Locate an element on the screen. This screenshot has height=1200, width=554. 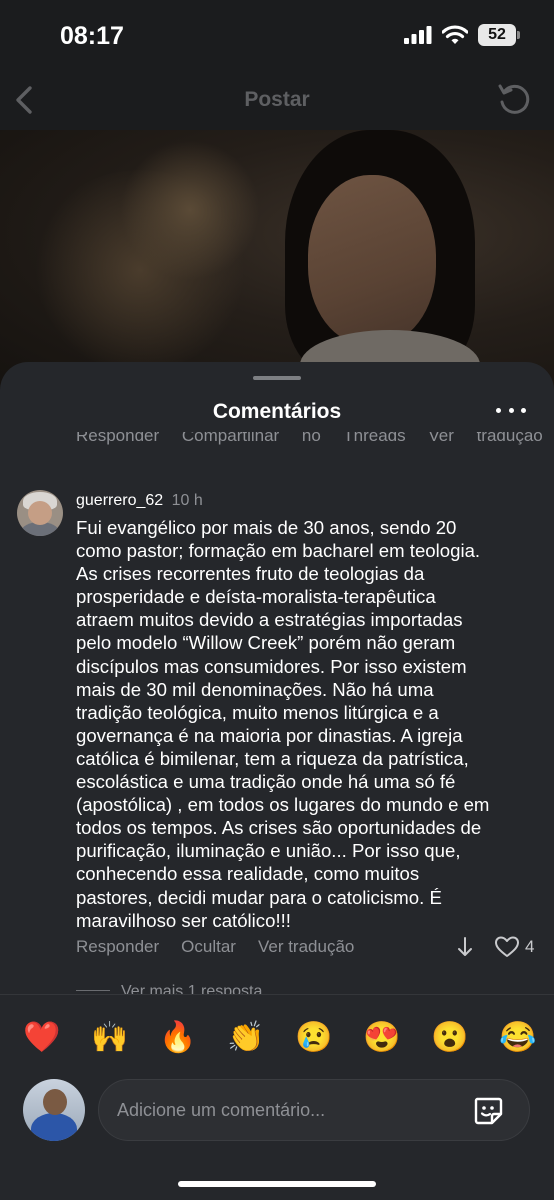
view-more-replies: Ver mais 1 resposta is located at coordinates (311, 988).